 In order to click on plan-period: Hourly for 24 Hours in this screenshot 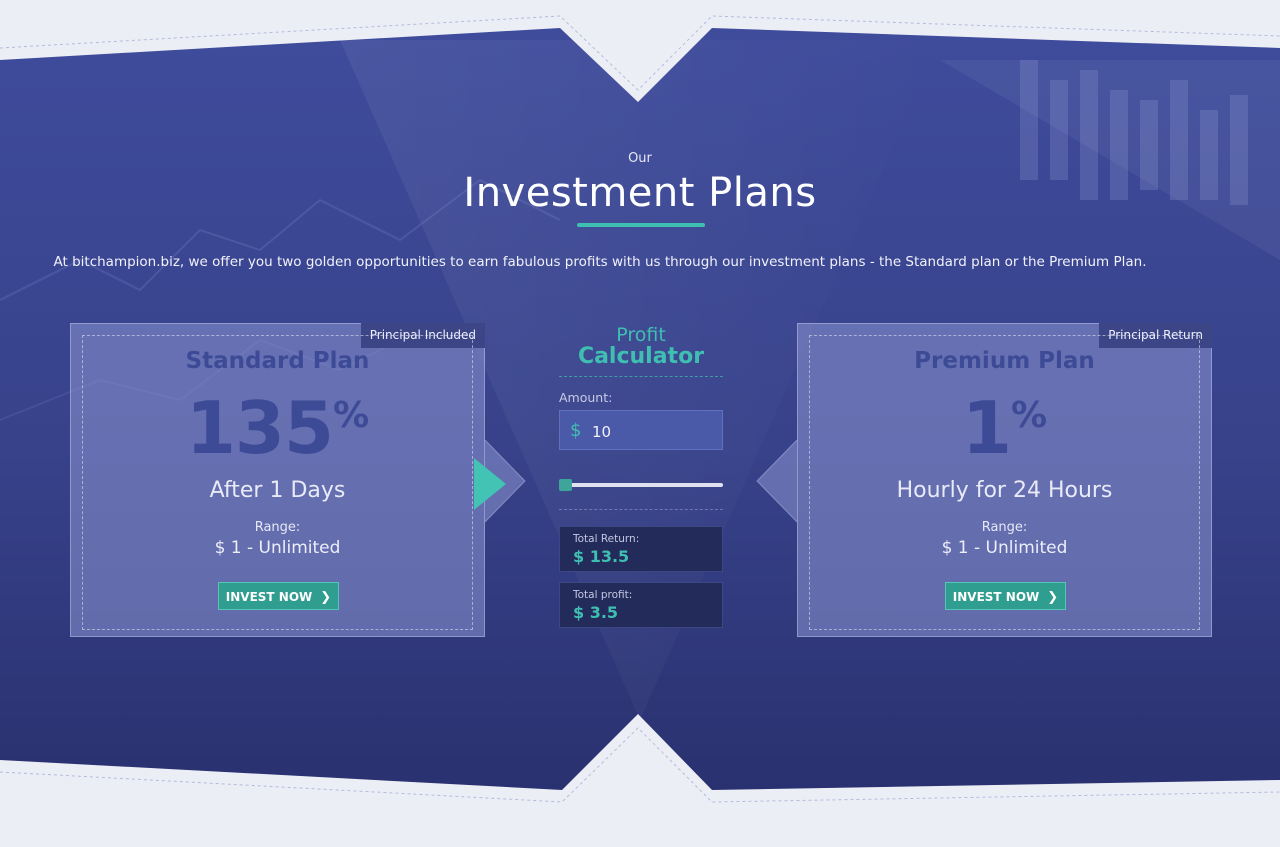, I will do `click(1004, 490)`.